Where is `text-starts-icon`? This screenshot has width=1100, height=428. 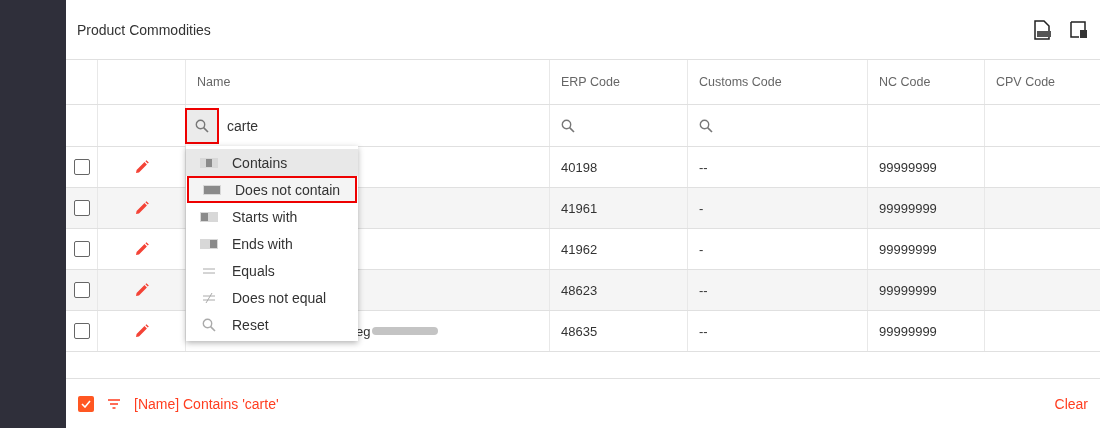 text-starts-icon is located at coordinates (209, 216).